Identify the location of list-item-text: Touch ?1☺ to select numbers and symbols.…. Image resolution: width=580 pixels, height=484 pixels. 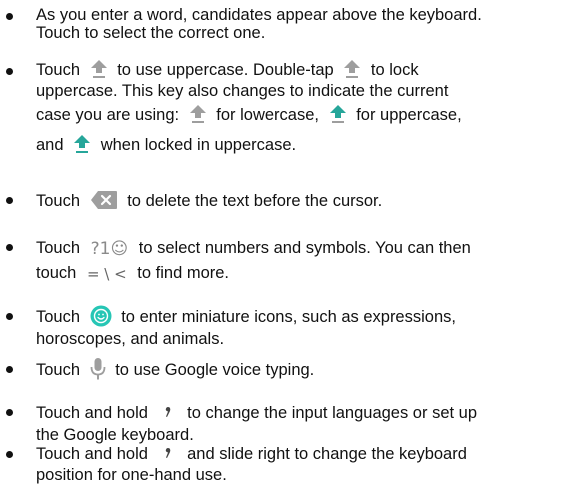
(305, 259).